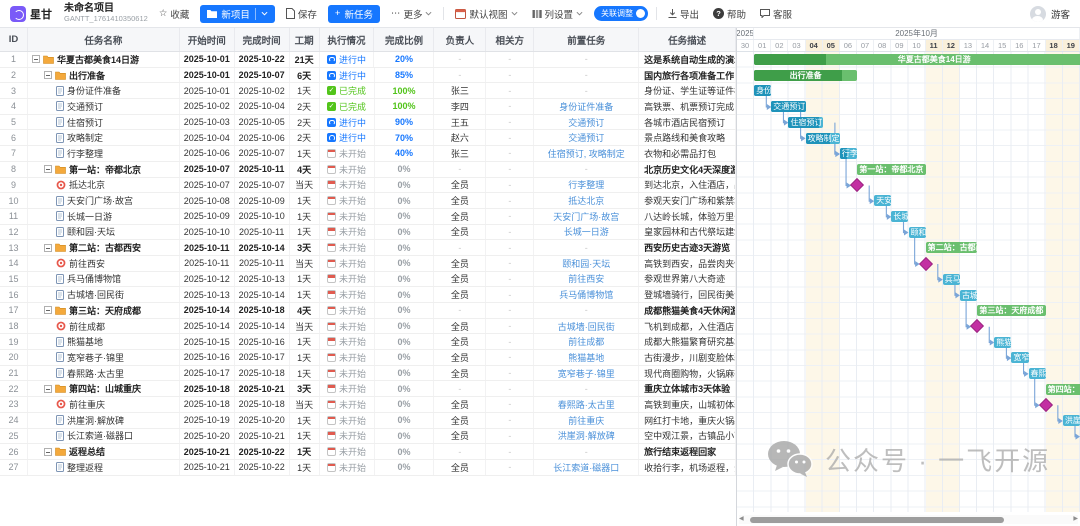 The width and height of the screenshot is (1080, 526). Describe the element at coordinates (104, 247) in the screenshot. I see `cell-task-name: 第二站：古都西安` at that location.